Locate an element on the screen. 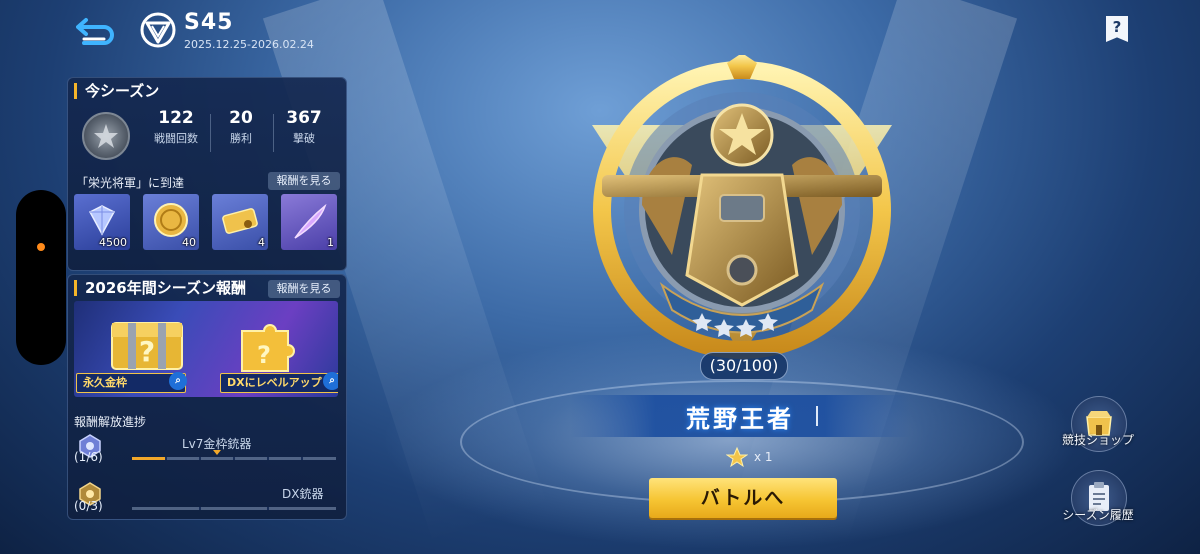  reward-item-diamond: 4500 is located at coordinates (102, 222).